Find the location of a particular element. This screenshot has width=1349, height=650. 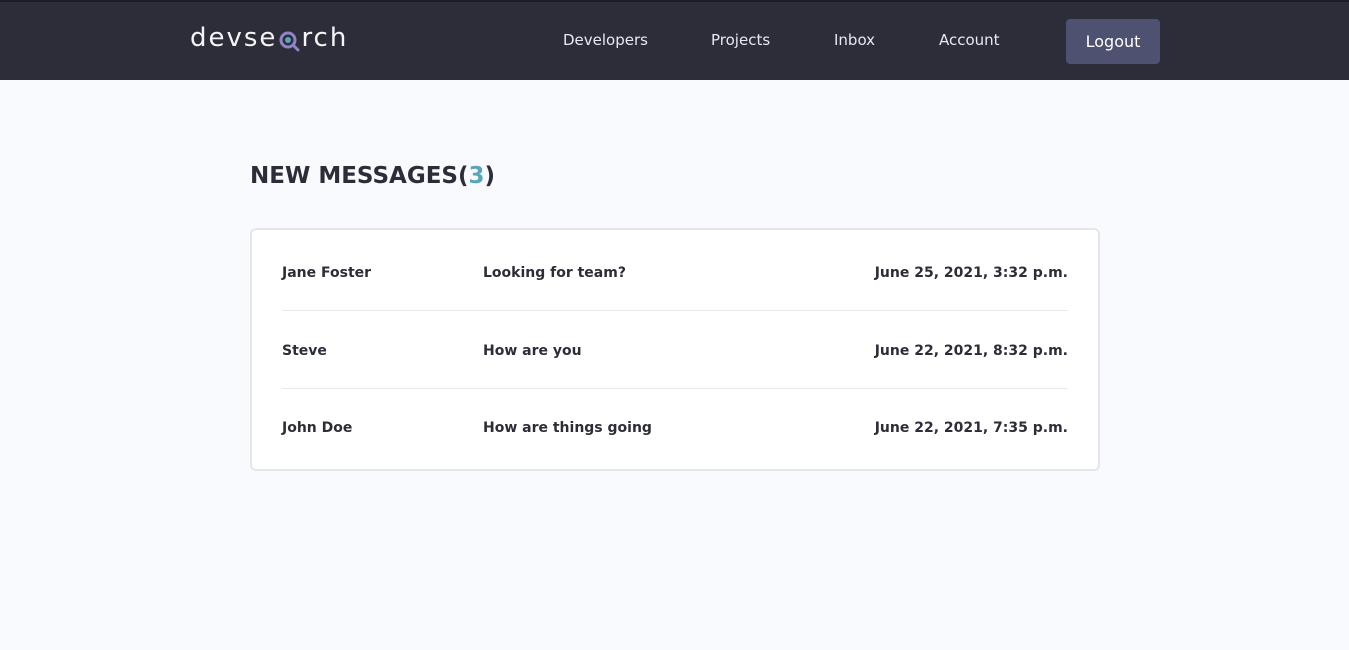

page-title-text: NEW MESSAGES( is located at coordinates (359, 176).